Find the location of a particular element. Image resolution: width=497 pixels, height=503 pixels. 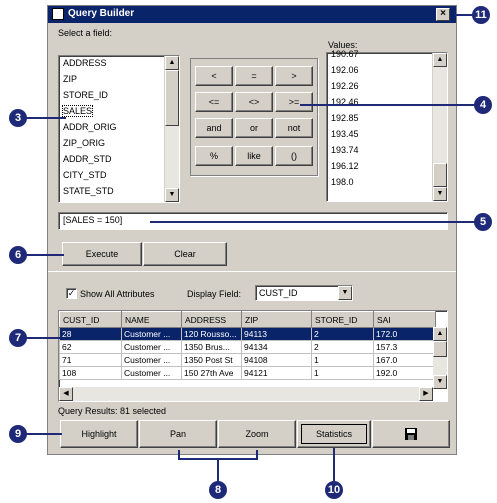

list-item: ADDR_STD is located at coordinates (87, 159).